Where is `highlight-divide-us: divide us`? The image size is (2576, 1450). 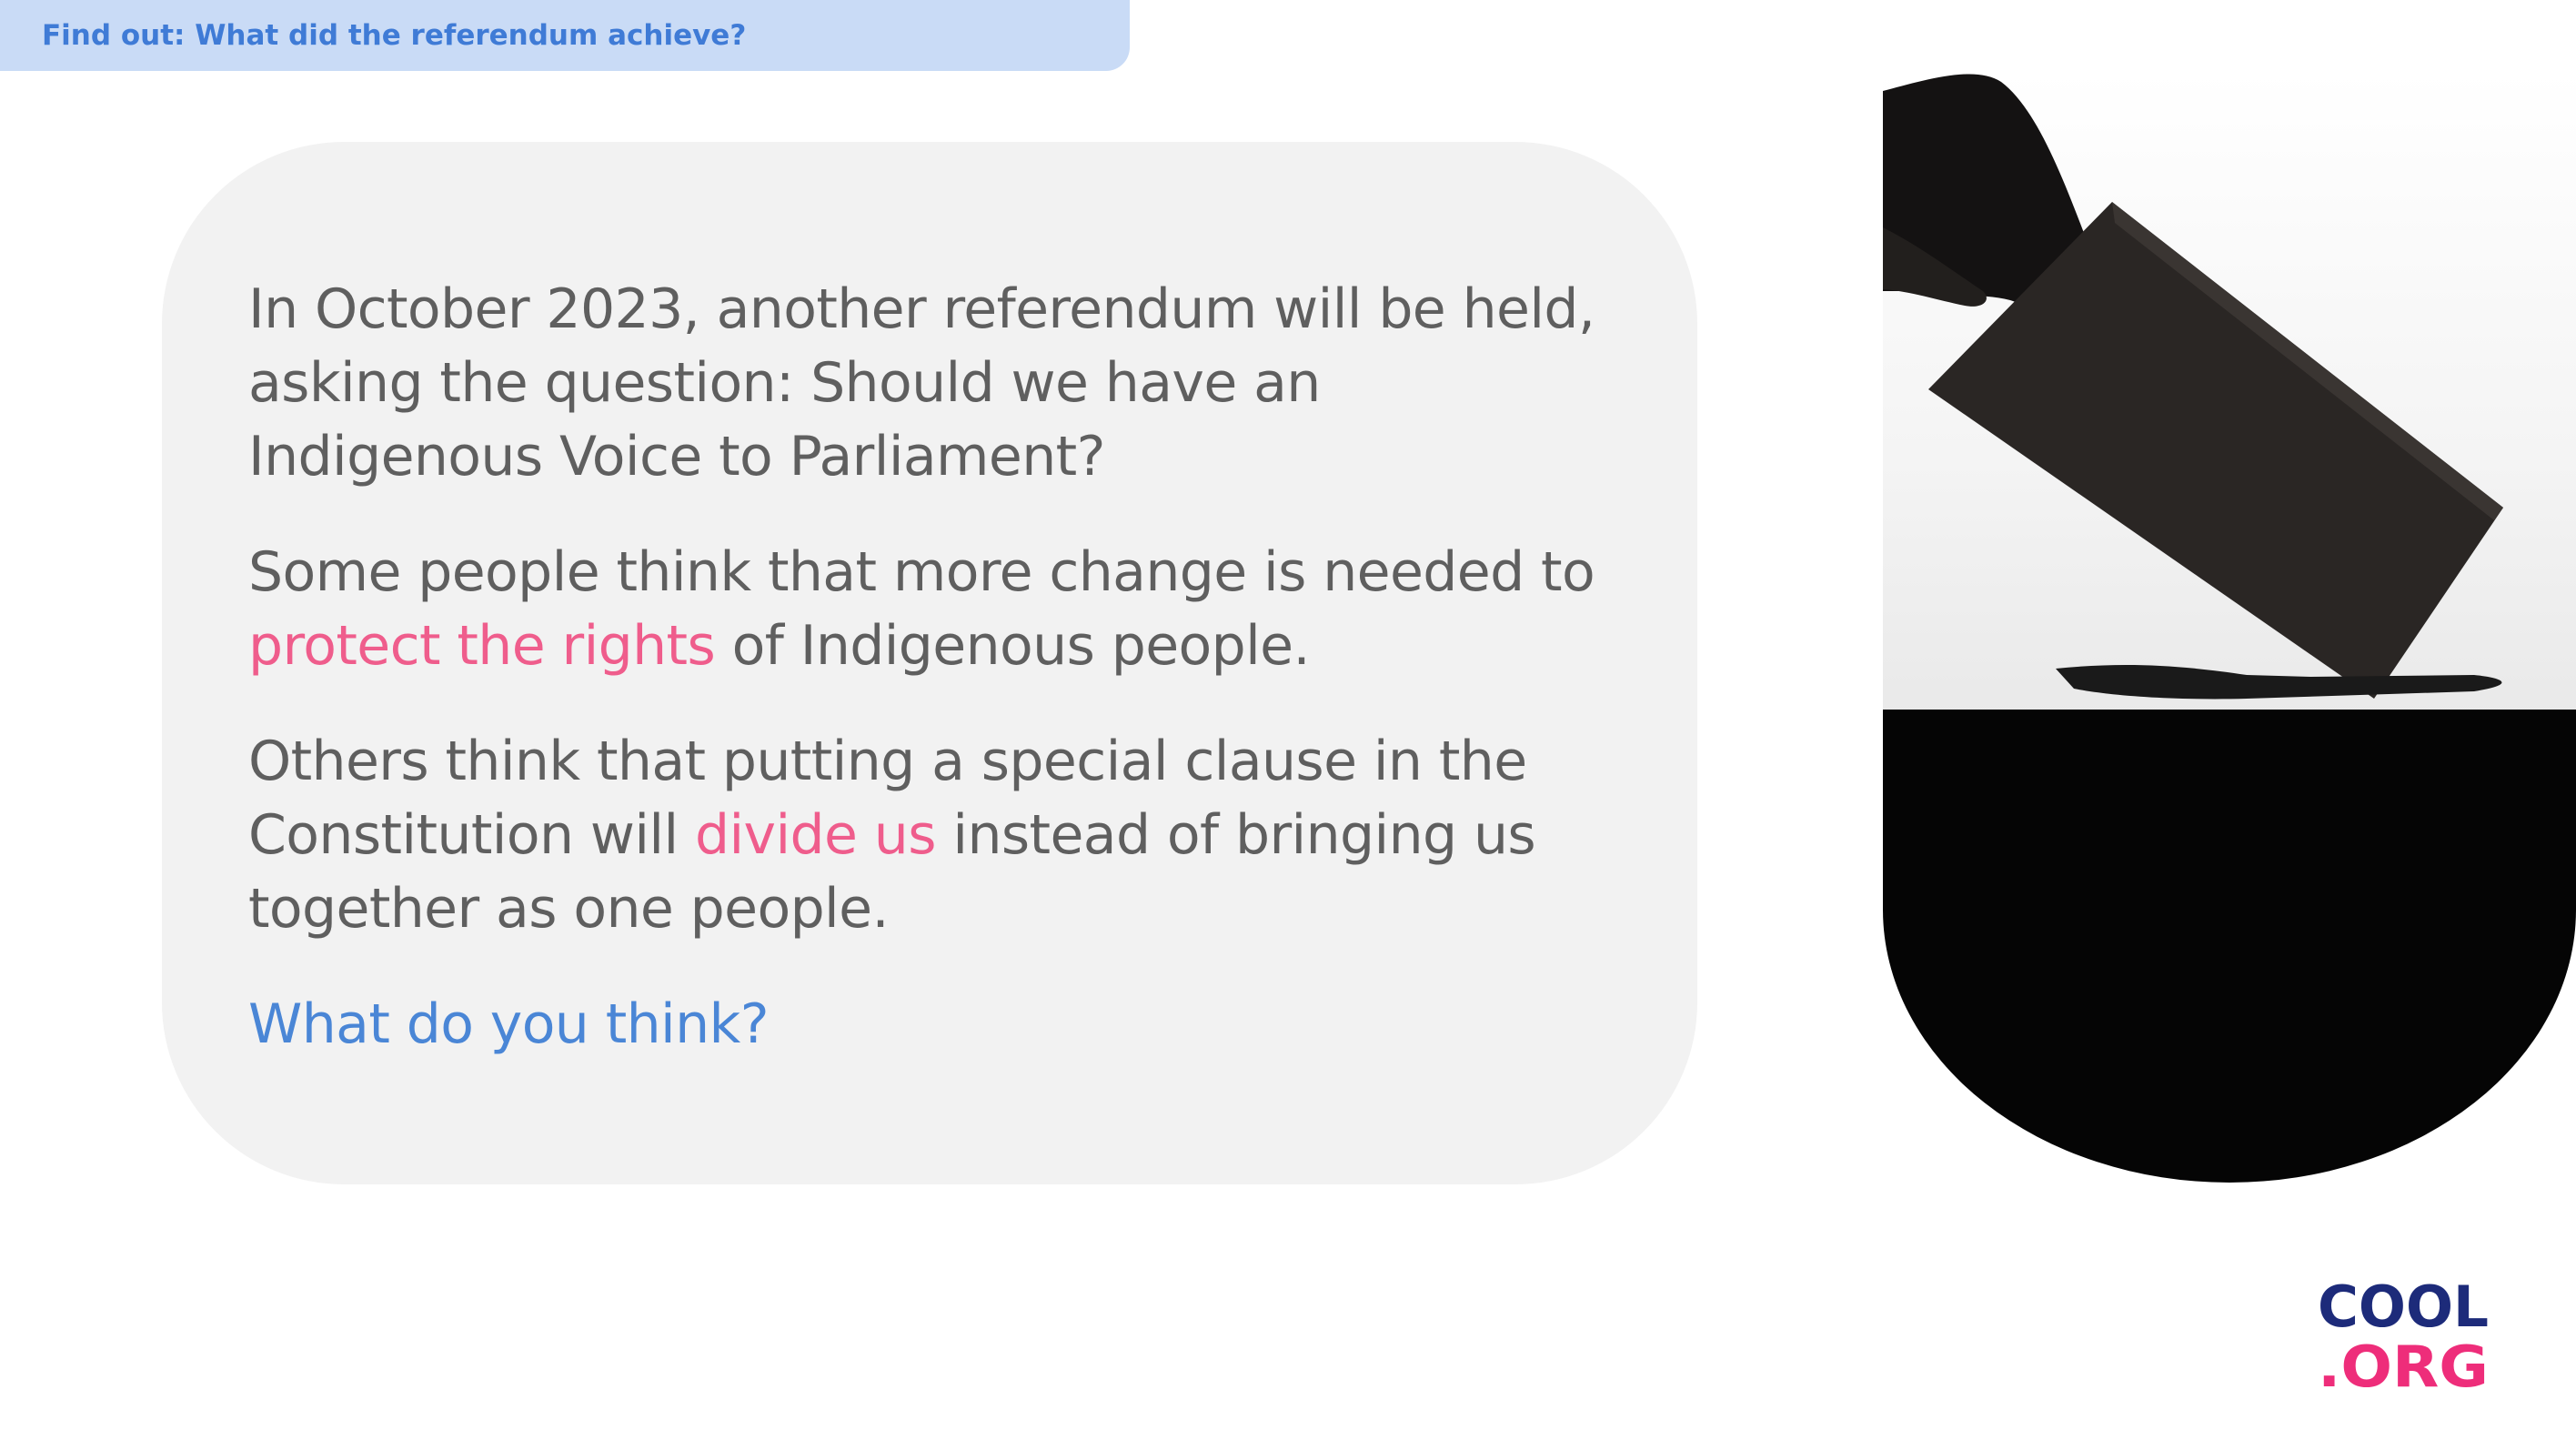
highlight-divide-us: divide us is located at coordinates (816, 835).